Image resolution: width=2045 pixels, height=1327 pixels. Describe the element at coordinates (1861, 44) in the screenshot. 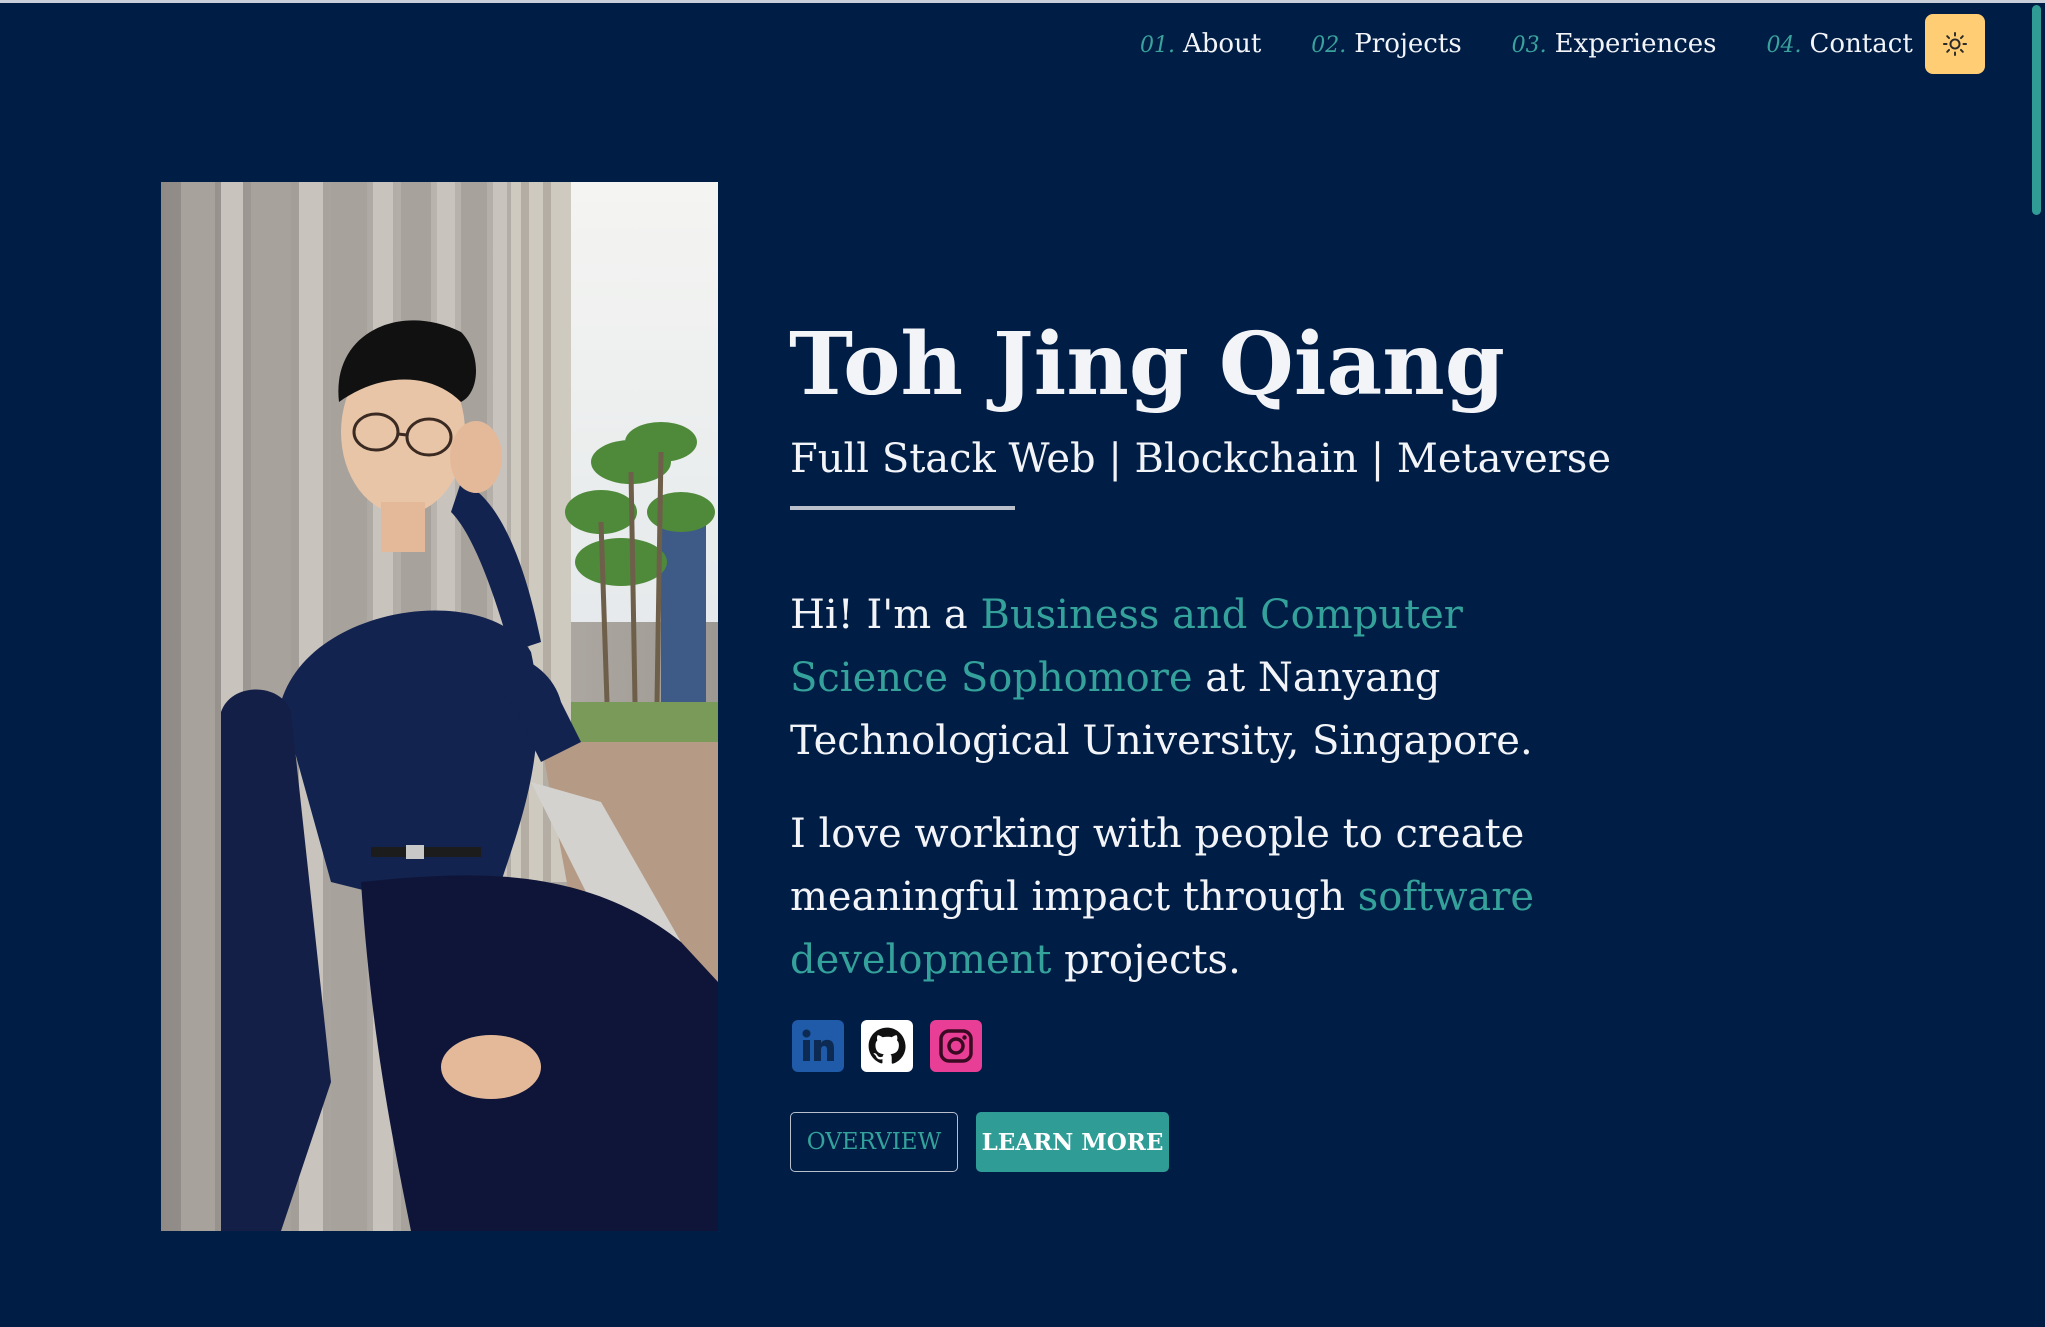

I see `nav-item-label: Contact` at that location.